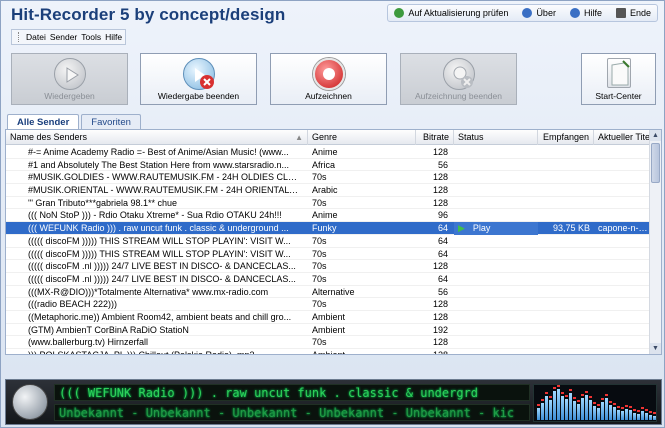  What do you see at coordinates (73, 304) in the screenshot?
I see `station-name-cell: (((radio BEACH 222)))` at bounding box center [73, 304].